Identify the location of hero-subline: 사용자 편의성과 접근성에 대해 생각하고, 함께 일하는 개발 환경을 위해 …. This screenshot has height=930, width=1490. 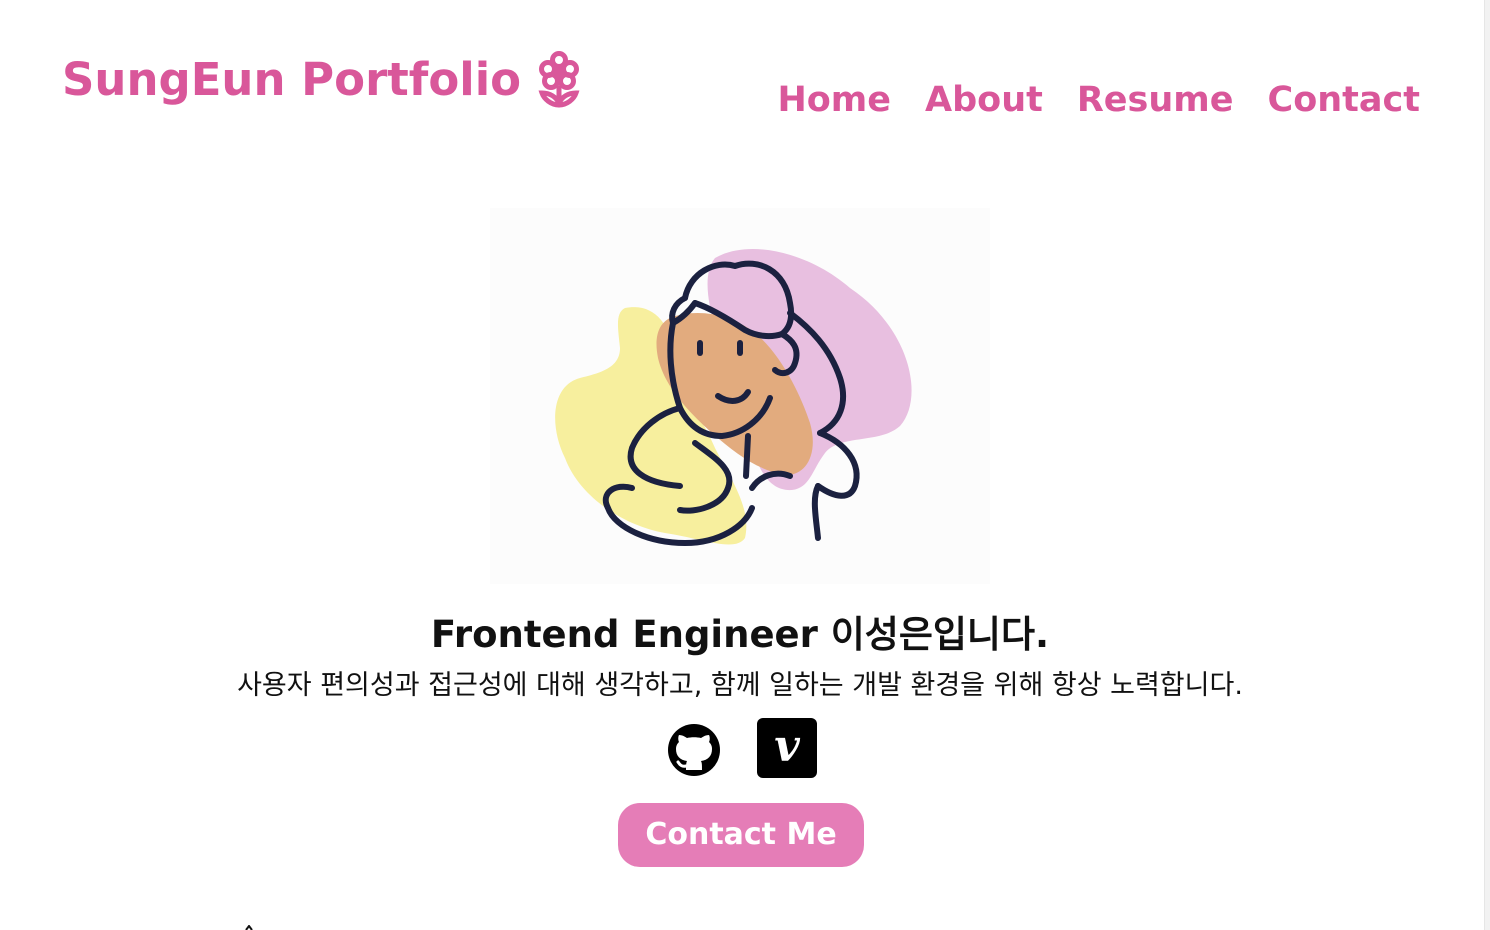
(740, 685).